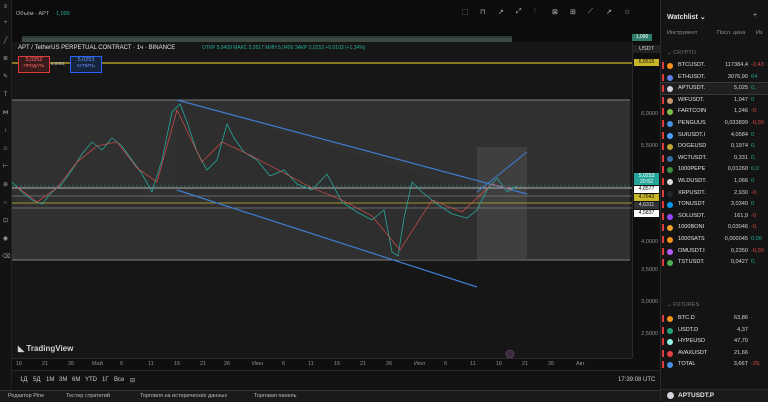 The height and width of the screenshot is (402, 768). Describe the element at coordinates (714, 227) in the screenshot. I see `watchlist-row: 1000BONI 0,03046 -0,` at that location.